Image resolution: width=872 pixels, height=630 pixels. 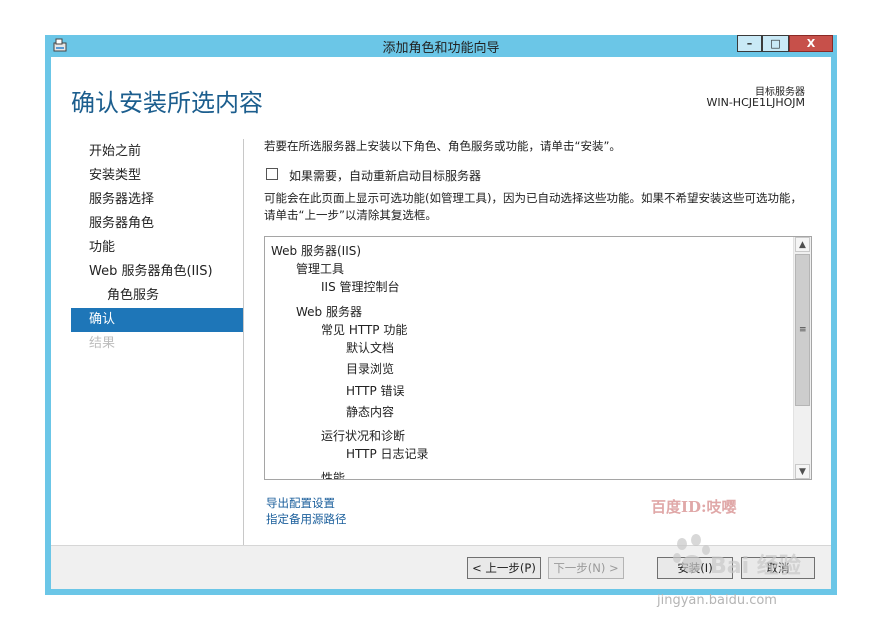 I want to click on nav-item-server-roles: 服务器角色, so click(x=157, y=224).